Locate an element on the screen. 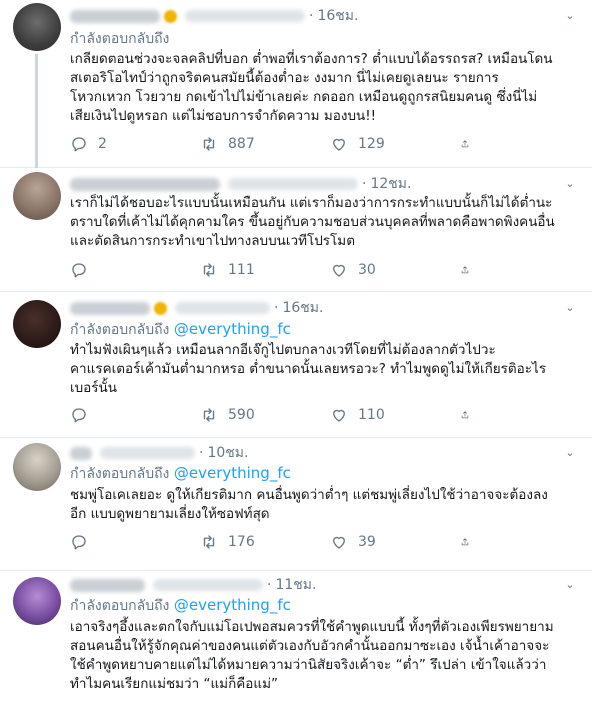 The width and height of the screenshot is (592, 711). tweet-text-line: เบอร์นั้น is located at coordinates (93, 388).